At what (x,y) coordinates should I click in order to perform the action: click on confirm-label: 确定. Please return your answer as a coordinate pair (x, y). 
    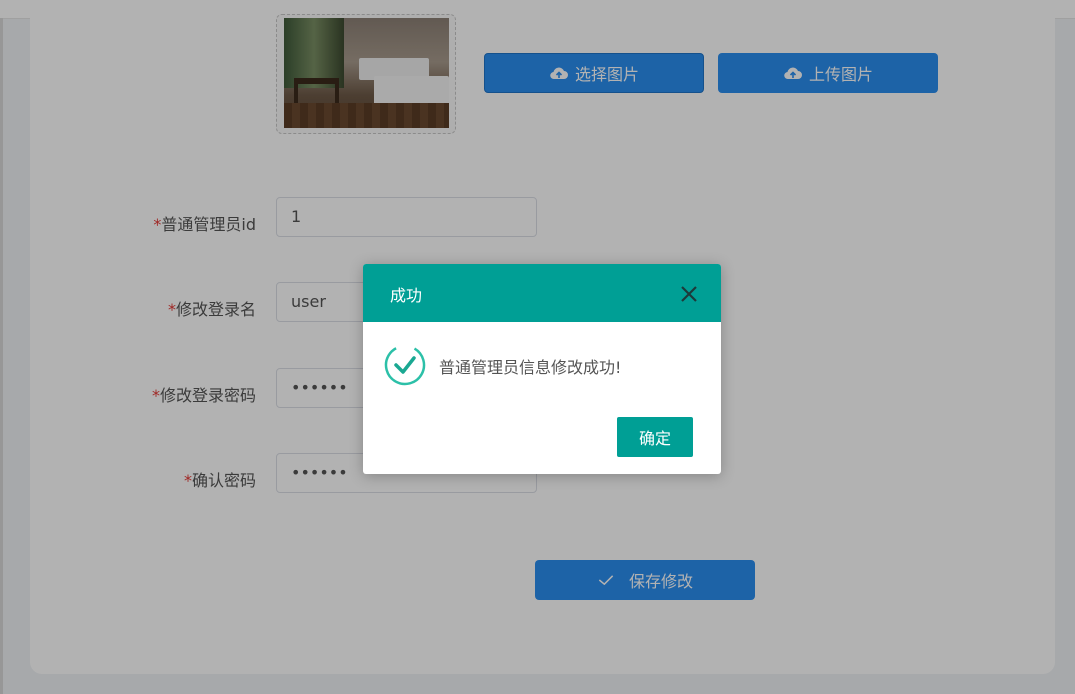
    Looking at the image, I should click on (654, 438).